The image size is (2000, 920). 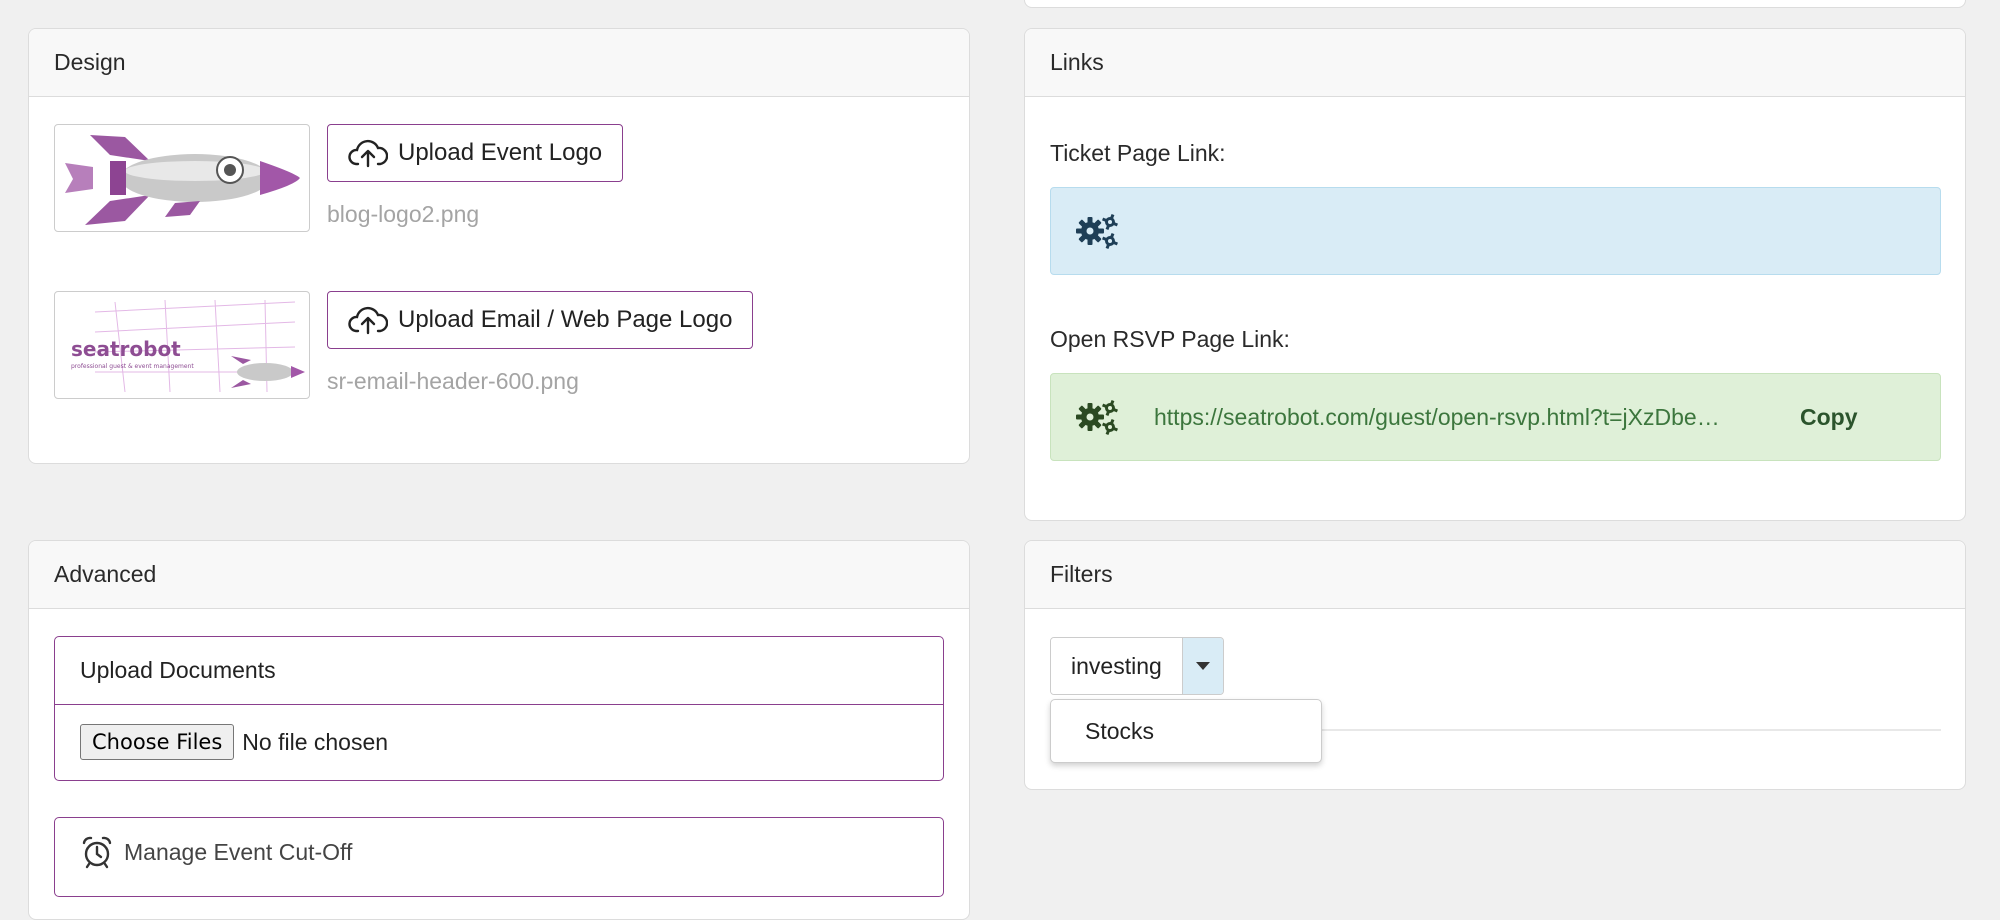 I want to click on event-cutoff-box: Manage Event Cut-Off, so click(x=499, y=857).